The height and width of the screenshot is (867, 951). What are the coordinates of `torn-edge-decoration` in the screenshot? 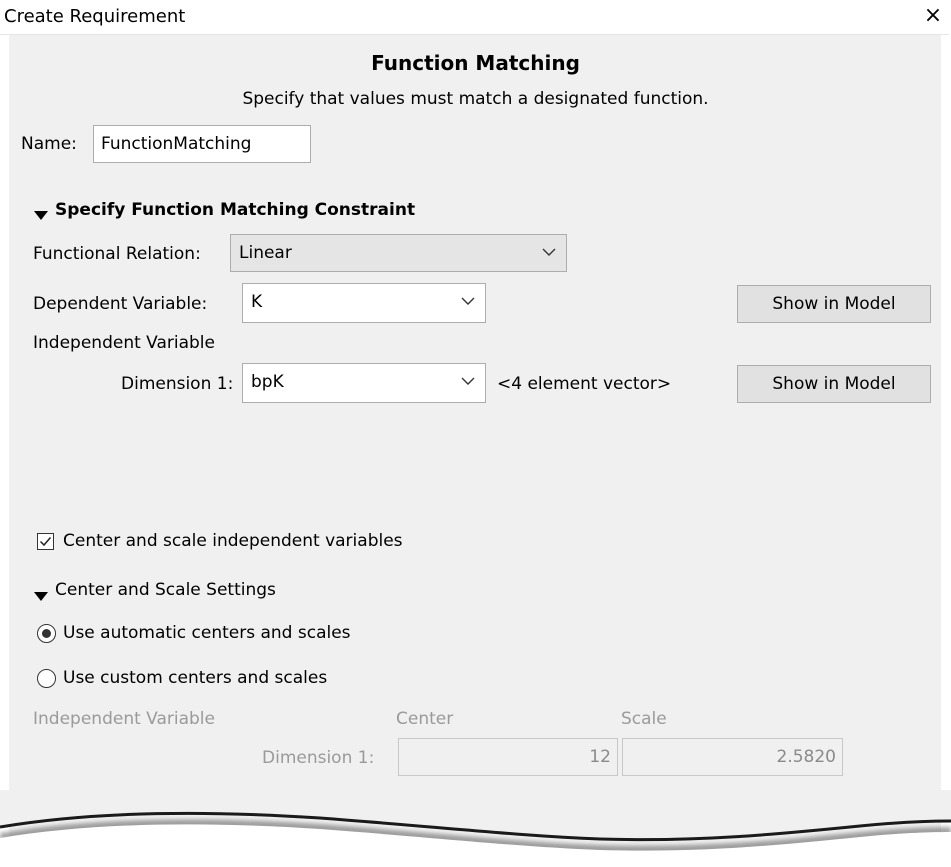 It's located at (475, 828).